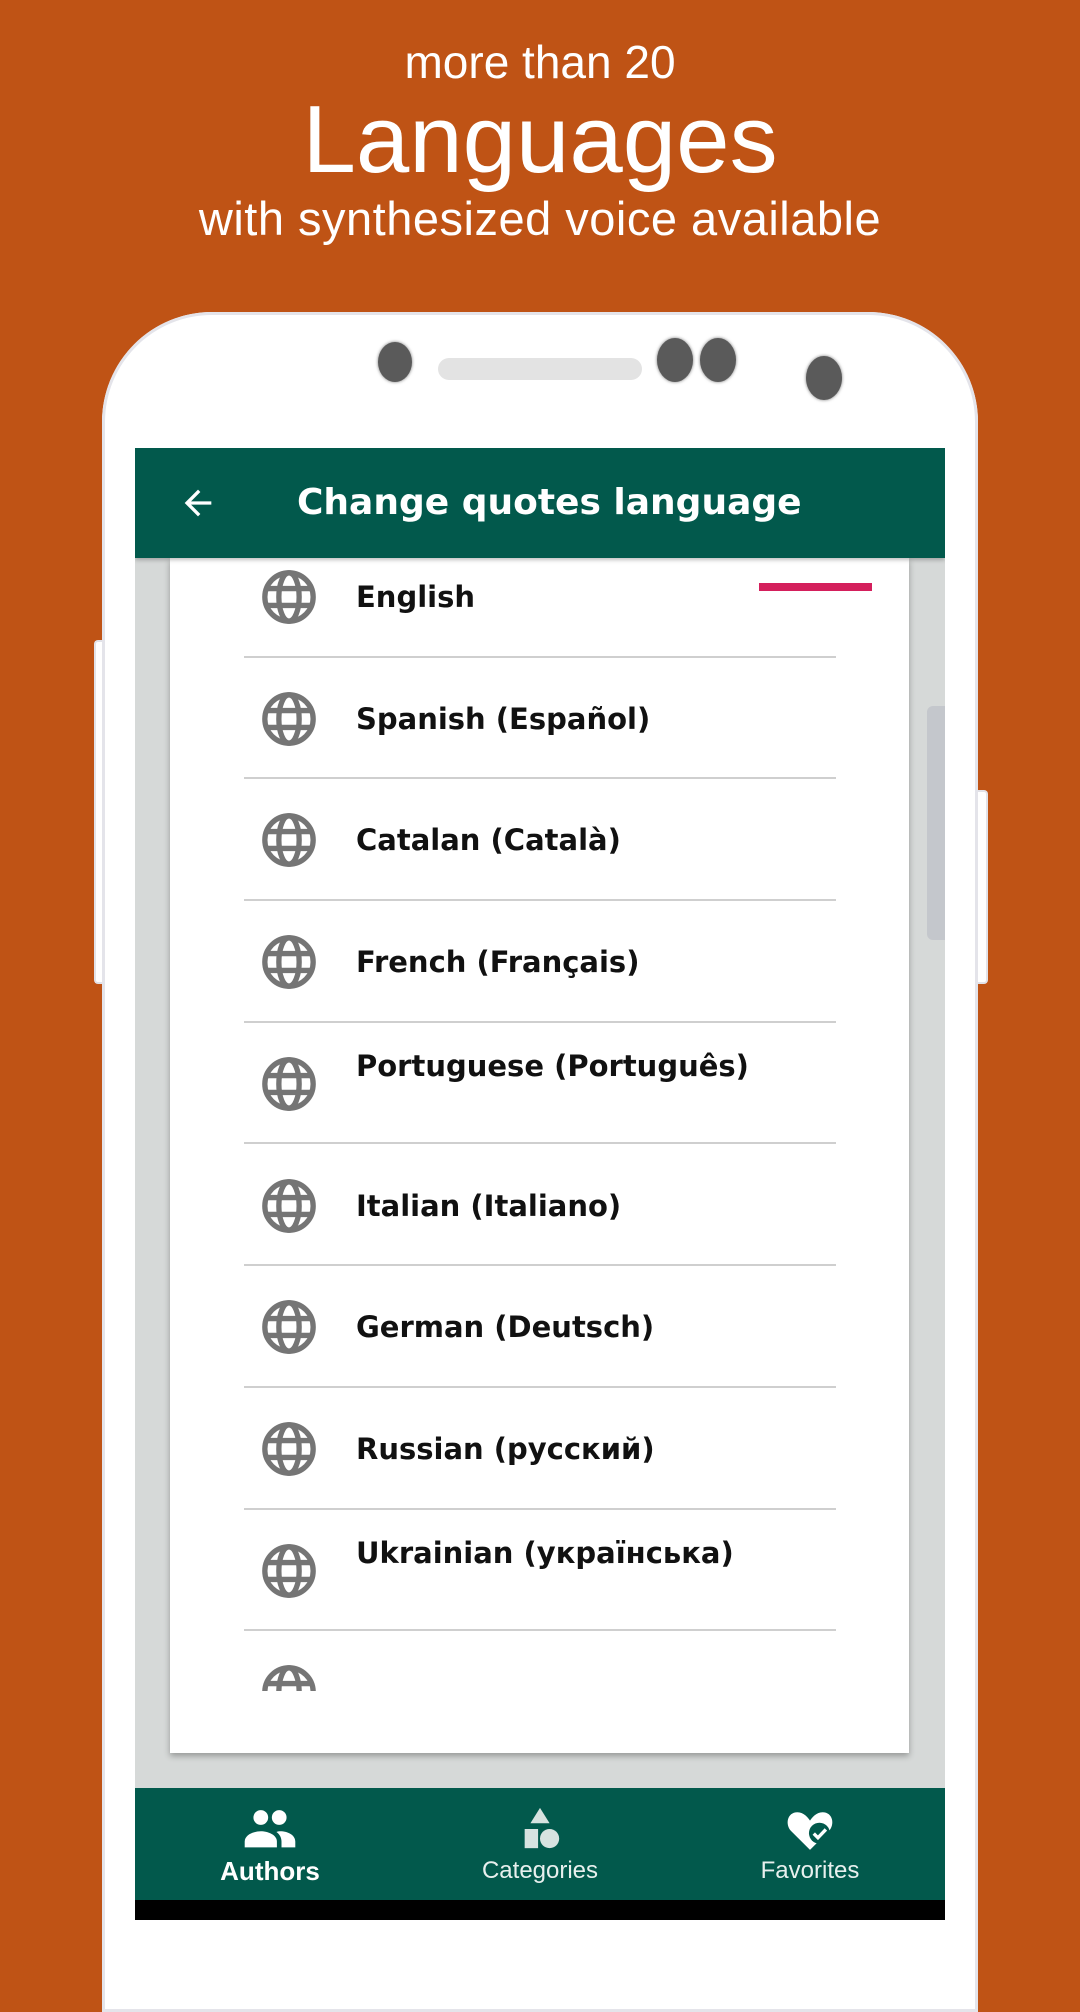  Describe the element at coordinates (488, 840) in the screenshot. I see `language-label: Catalan (Català)` at that location.